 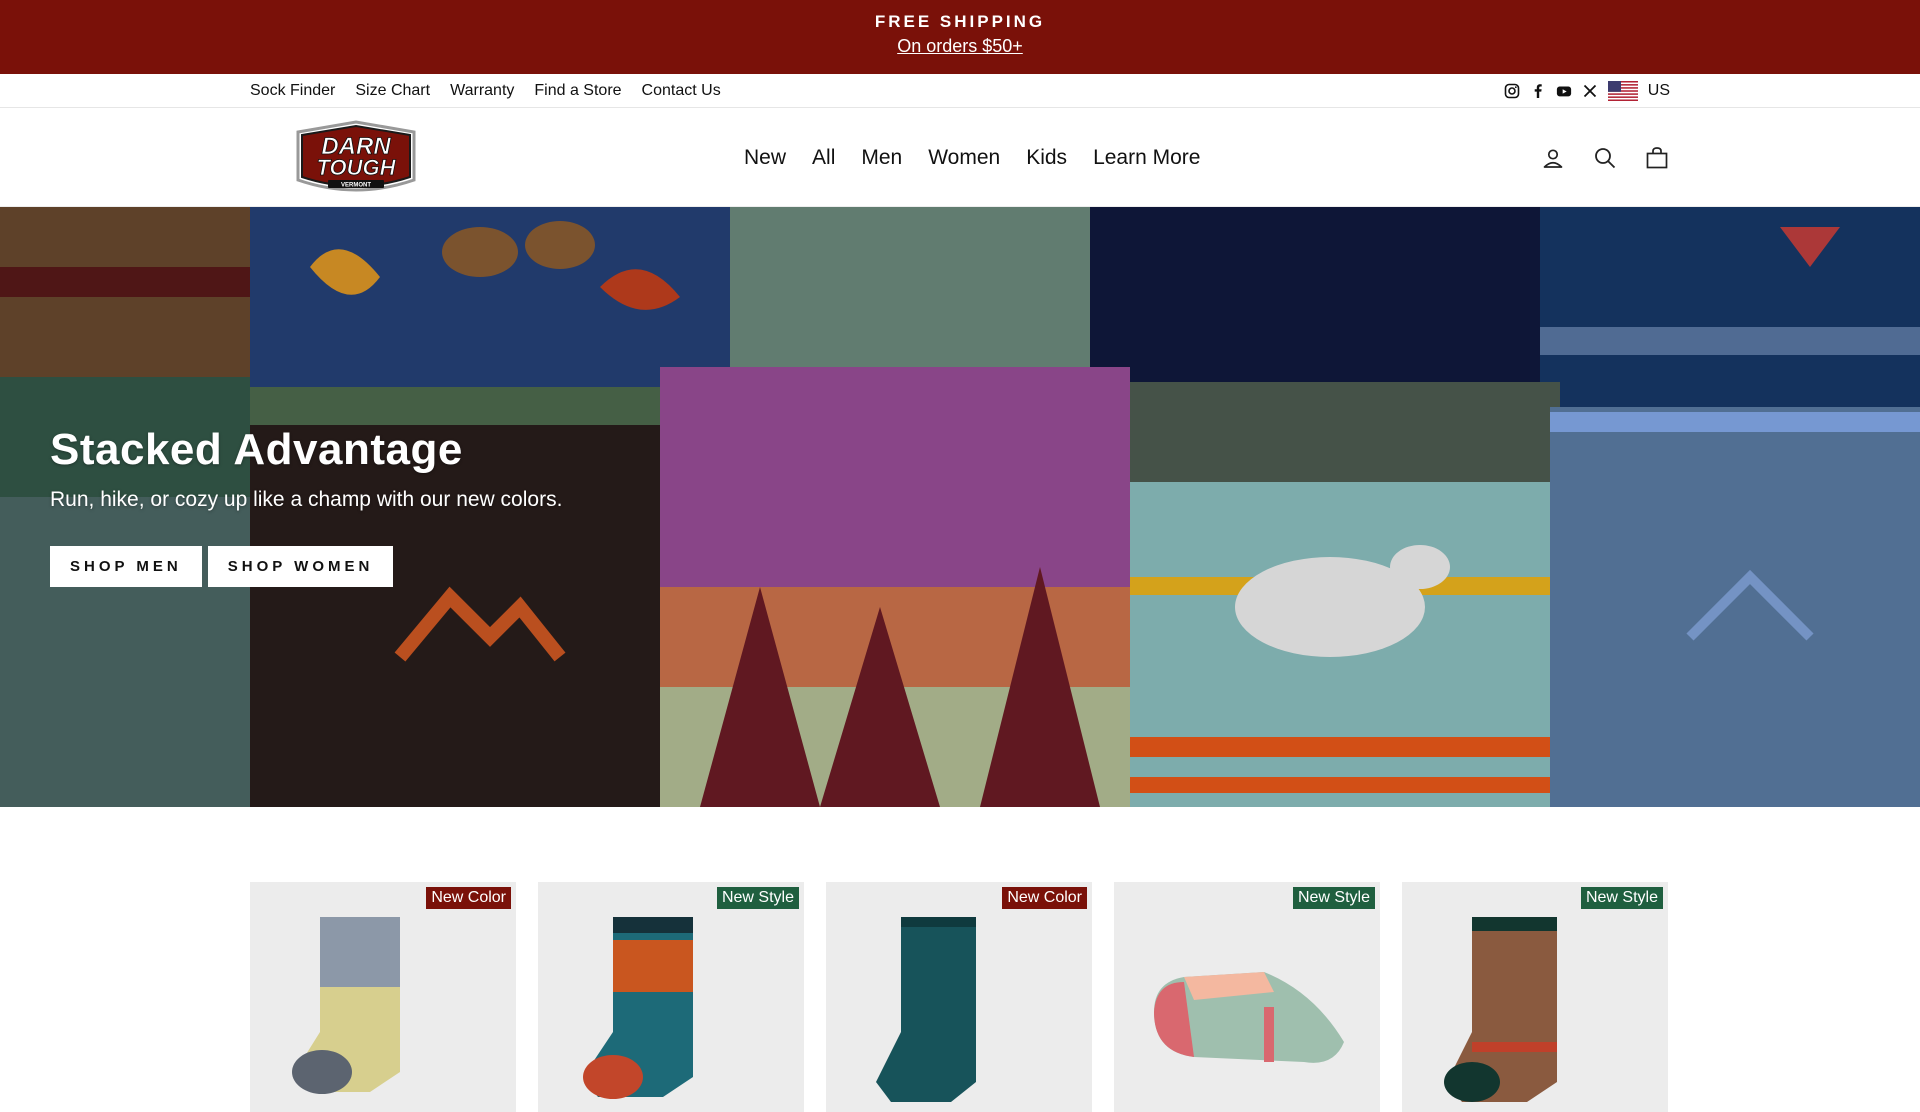 I want to click on darn-tough-logo: DARN TOUGH VERMONT, so click(x=356, y=158).